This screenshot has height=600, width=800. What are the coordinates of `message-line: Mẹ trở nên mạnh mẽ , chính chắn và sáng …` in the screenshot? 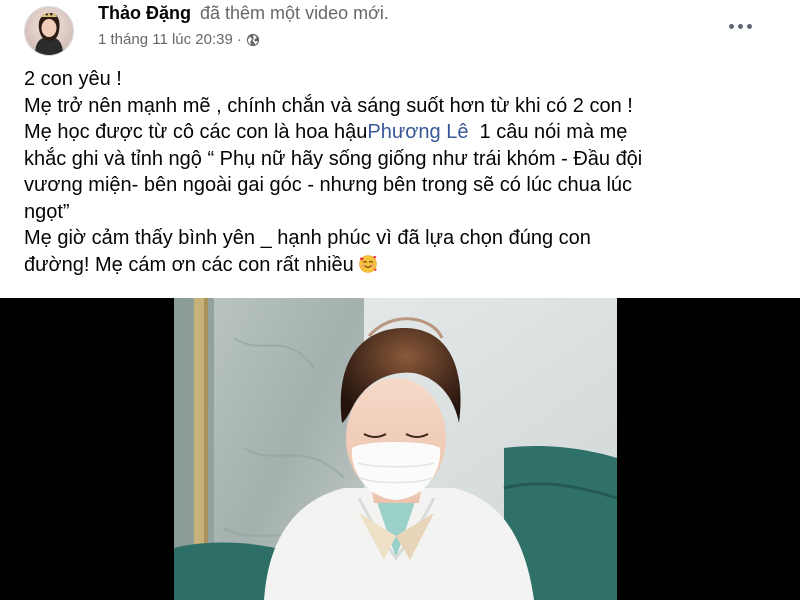 It's located at (328, 105).